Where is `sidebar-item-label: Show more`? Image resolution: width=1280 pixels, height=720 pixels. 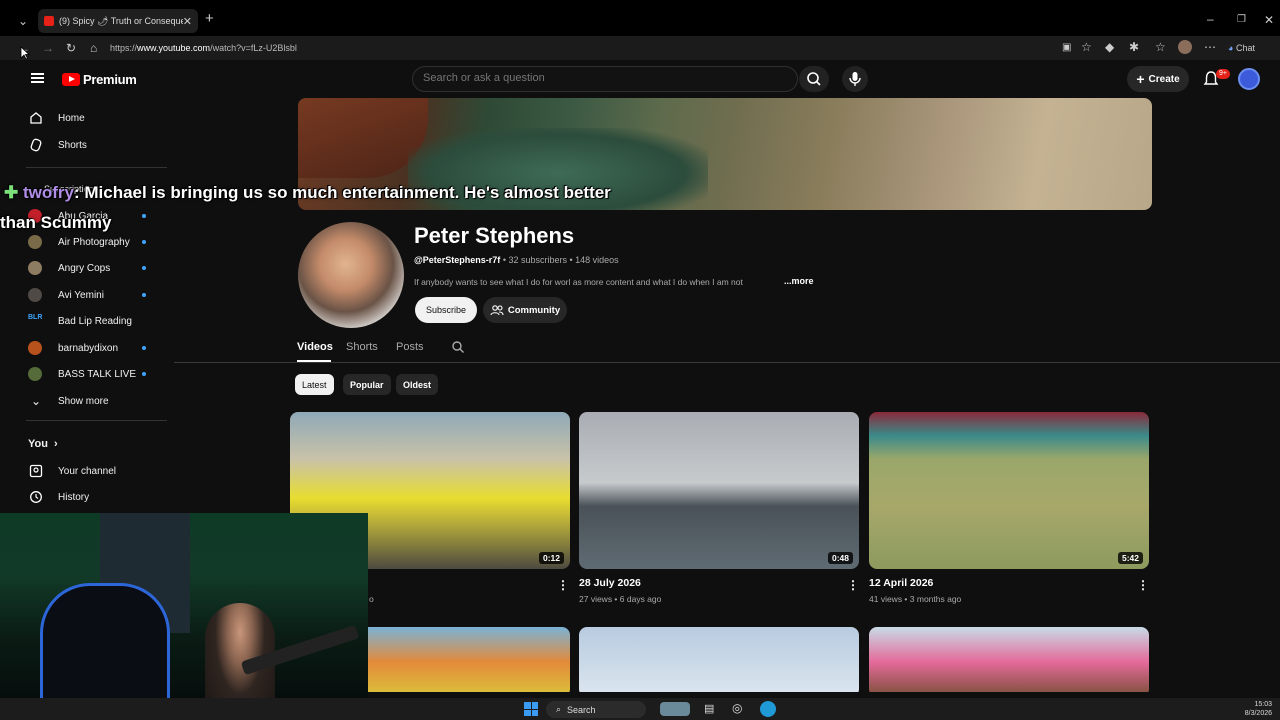
sidebar-item-label: Show more is located at coordinates (83, 401).